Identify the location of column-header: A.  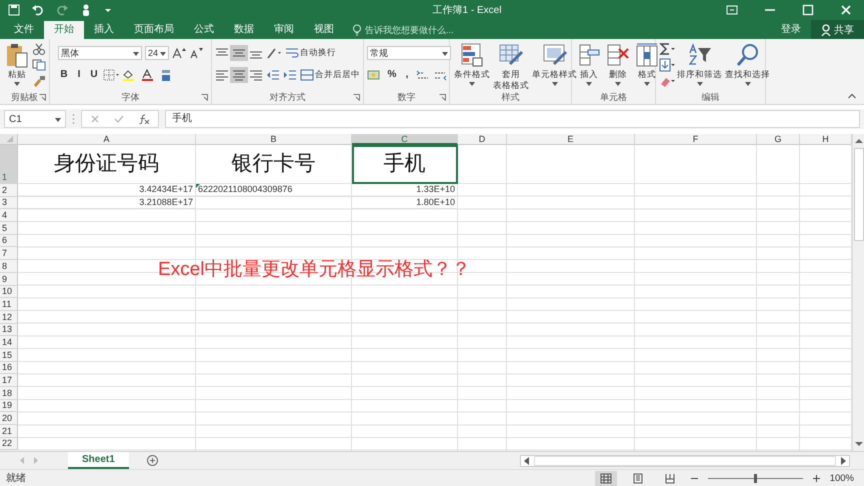
(107, 139).